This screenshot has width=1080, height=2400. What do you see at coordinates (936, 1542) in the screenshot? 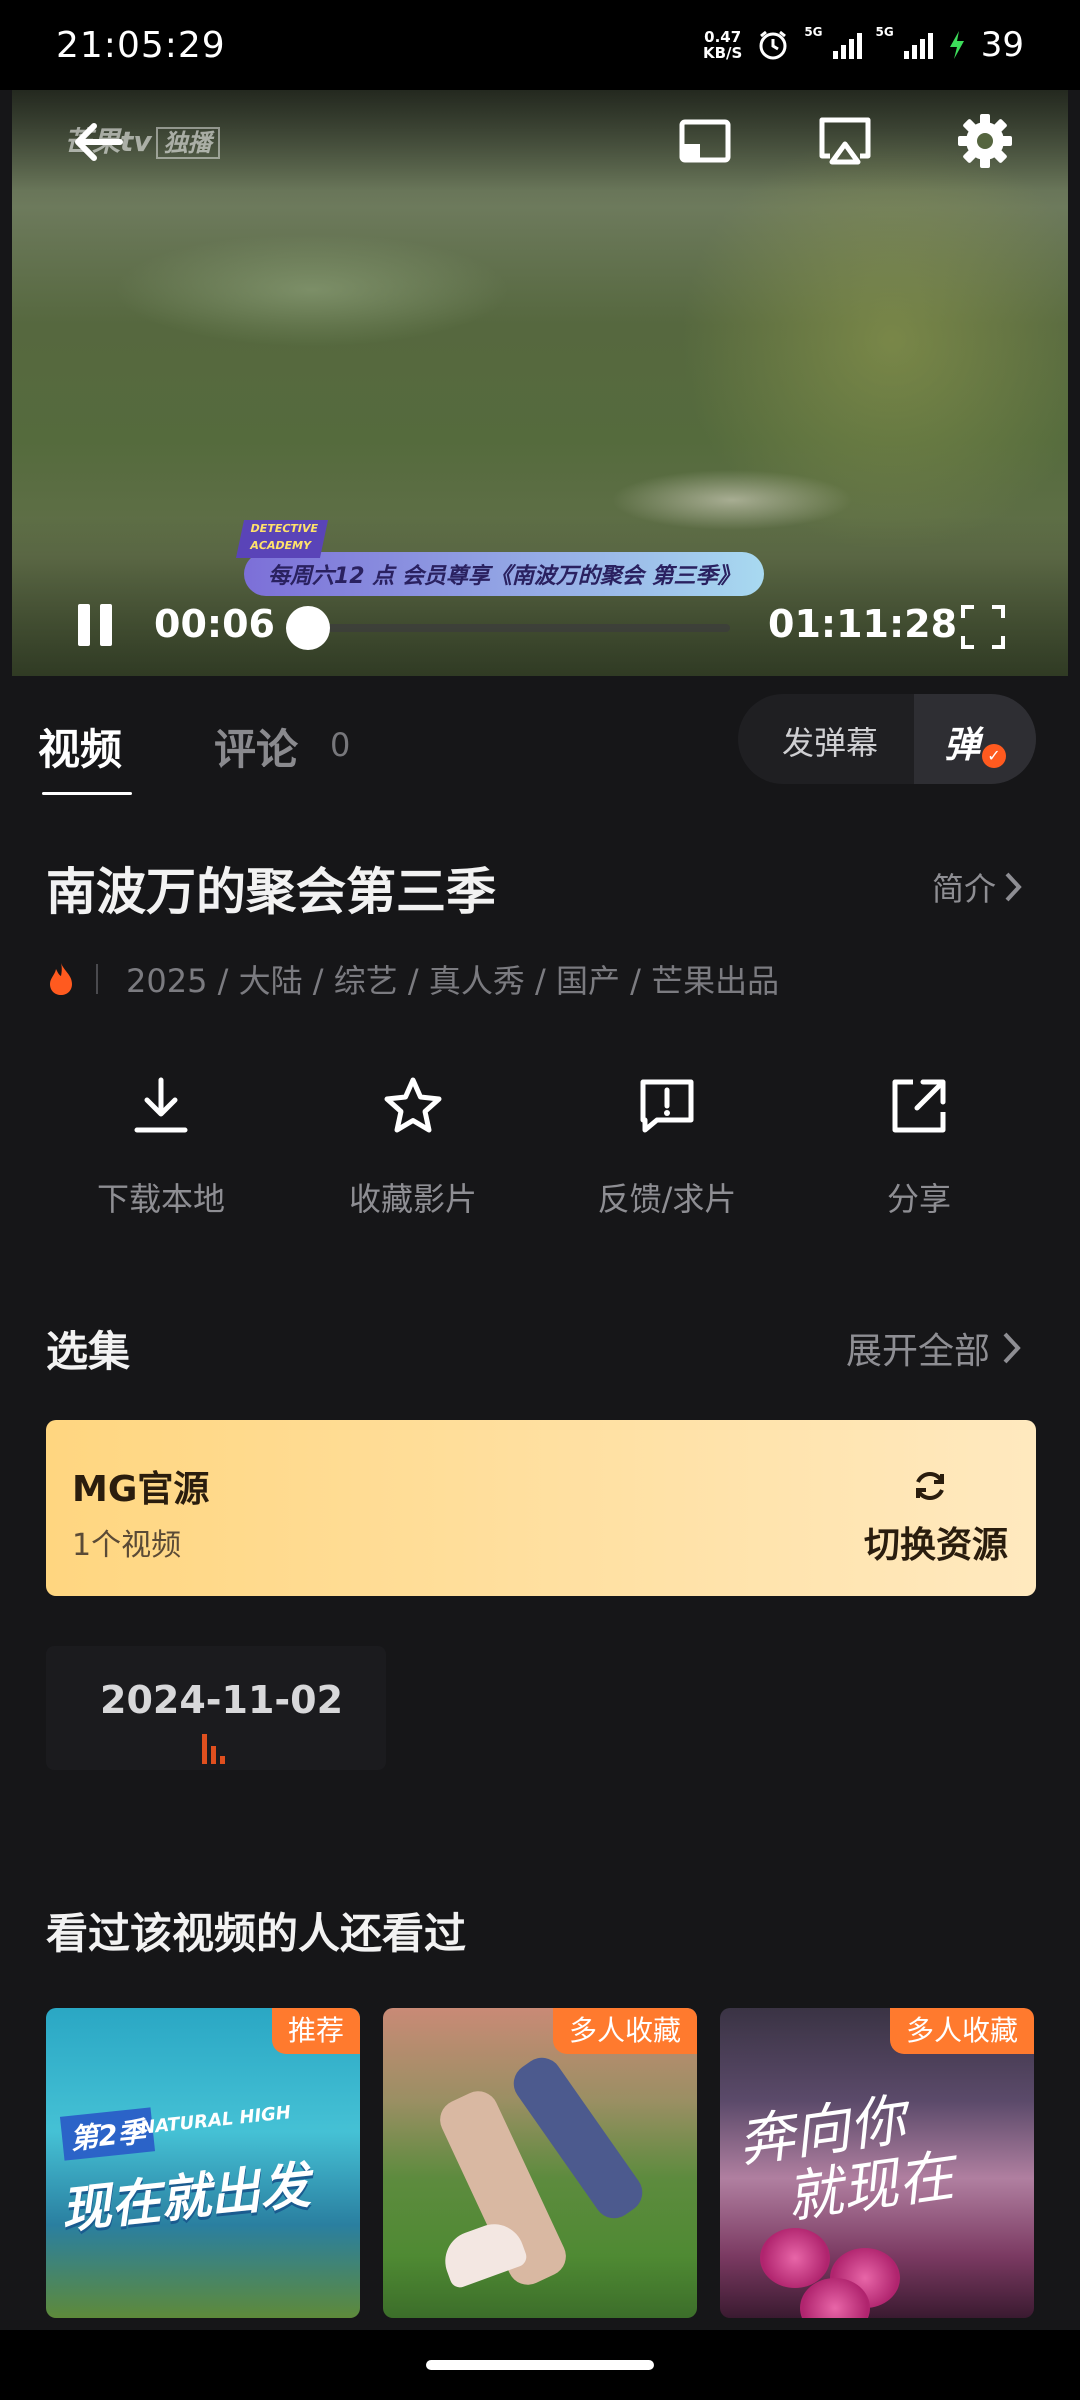
I see `switch-source-button: 切换资源` at bounding box center [936, 1542].